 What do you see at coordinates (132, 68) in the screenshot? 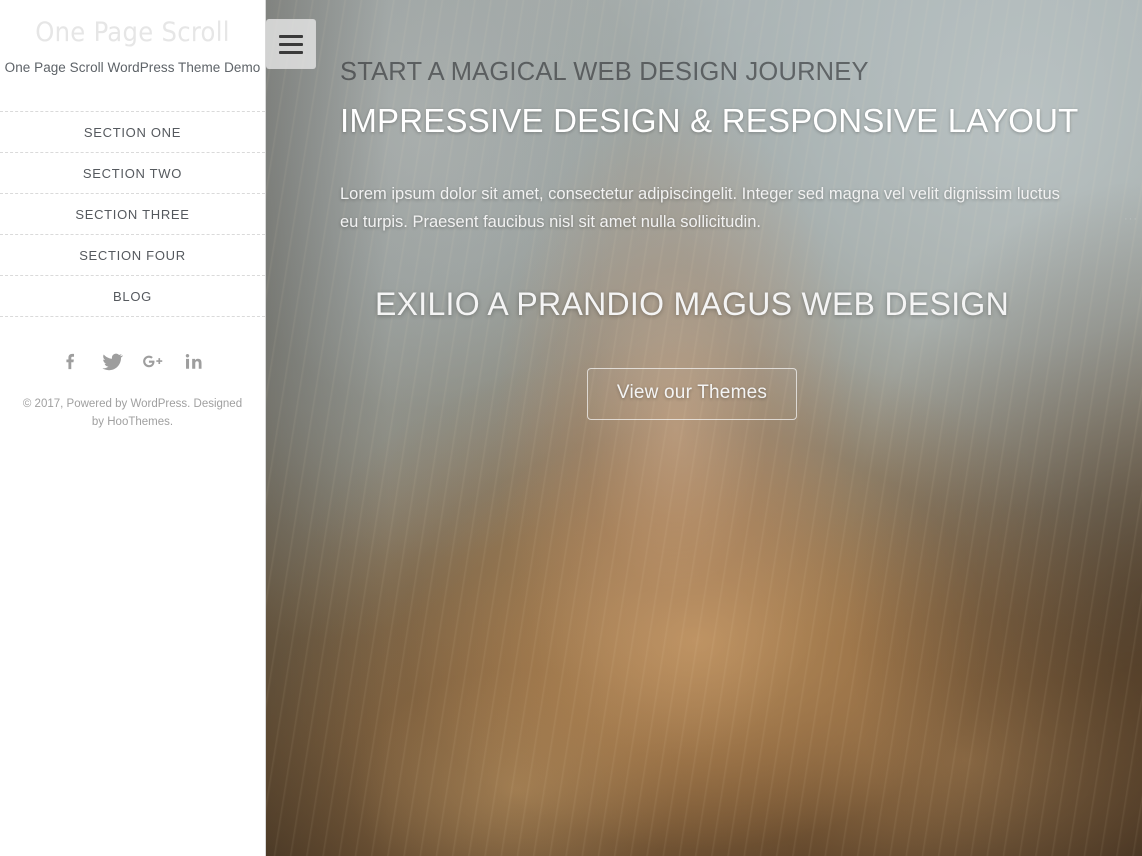
I see `site-tagline: One Page Scroll WordPress Theme Demo` at bounding box center [132, 68].